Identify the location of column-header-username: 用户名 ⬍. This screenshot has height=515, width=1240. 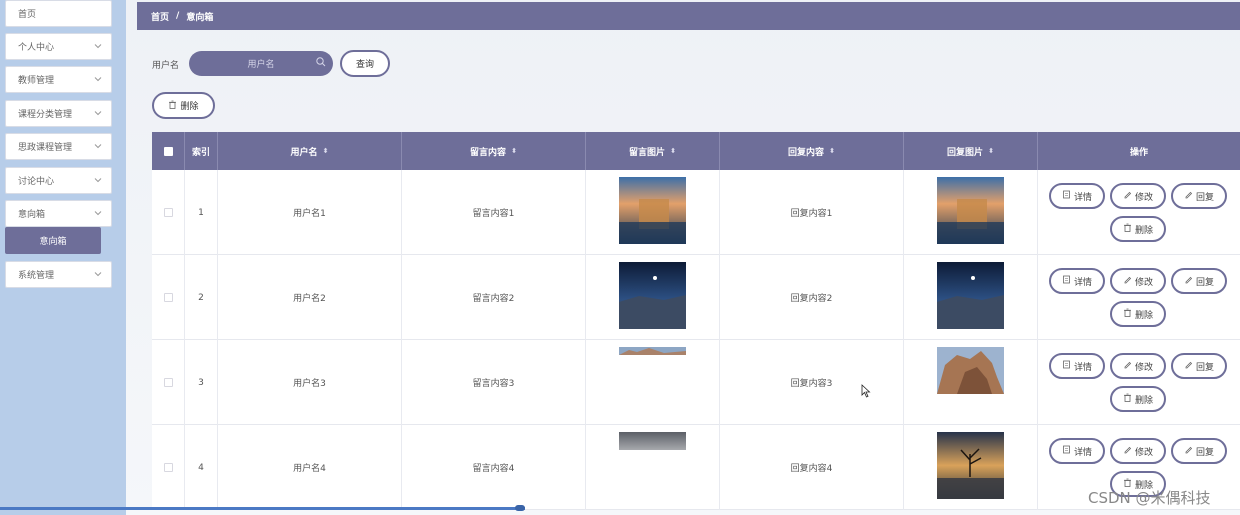
(310, 151).